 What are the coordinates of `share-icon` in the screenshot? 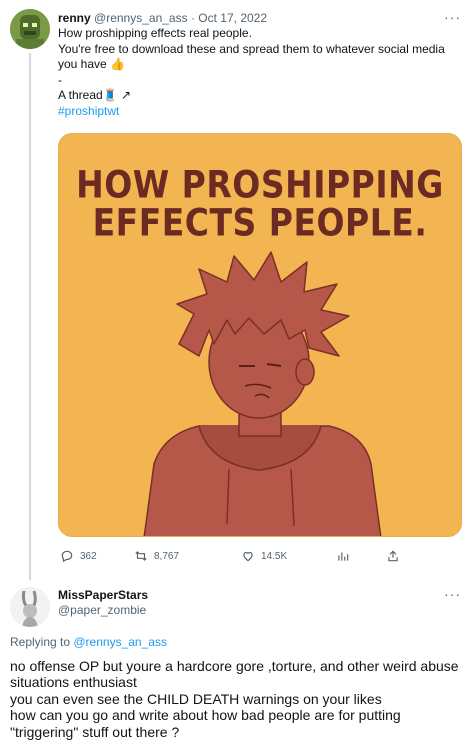 It's located at (393, 556).